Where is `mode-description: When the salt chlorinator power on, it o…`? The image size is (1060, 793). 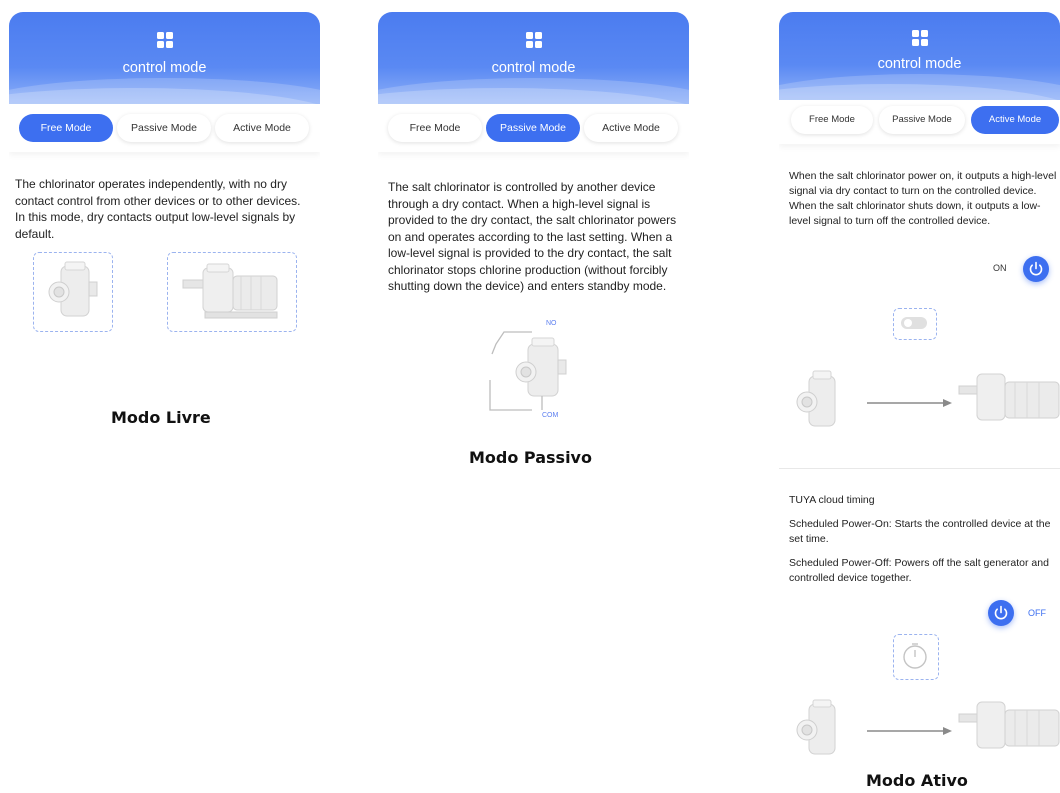 mode-description: When the salt chlorinator power on, it o… is located at coordinates (923, 198).